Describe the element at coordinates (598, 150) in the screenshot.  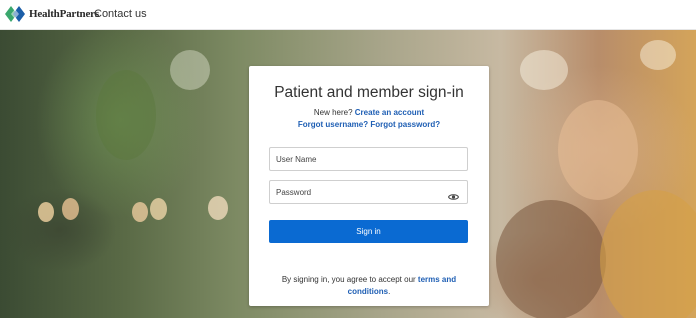
I see `girl-face-blur` at that location.